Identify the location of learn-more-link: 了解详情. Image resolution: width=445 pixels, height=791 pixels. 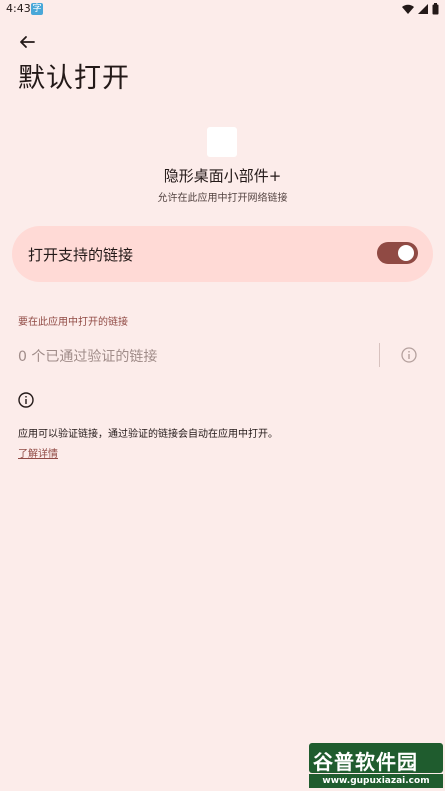
(38, 452).